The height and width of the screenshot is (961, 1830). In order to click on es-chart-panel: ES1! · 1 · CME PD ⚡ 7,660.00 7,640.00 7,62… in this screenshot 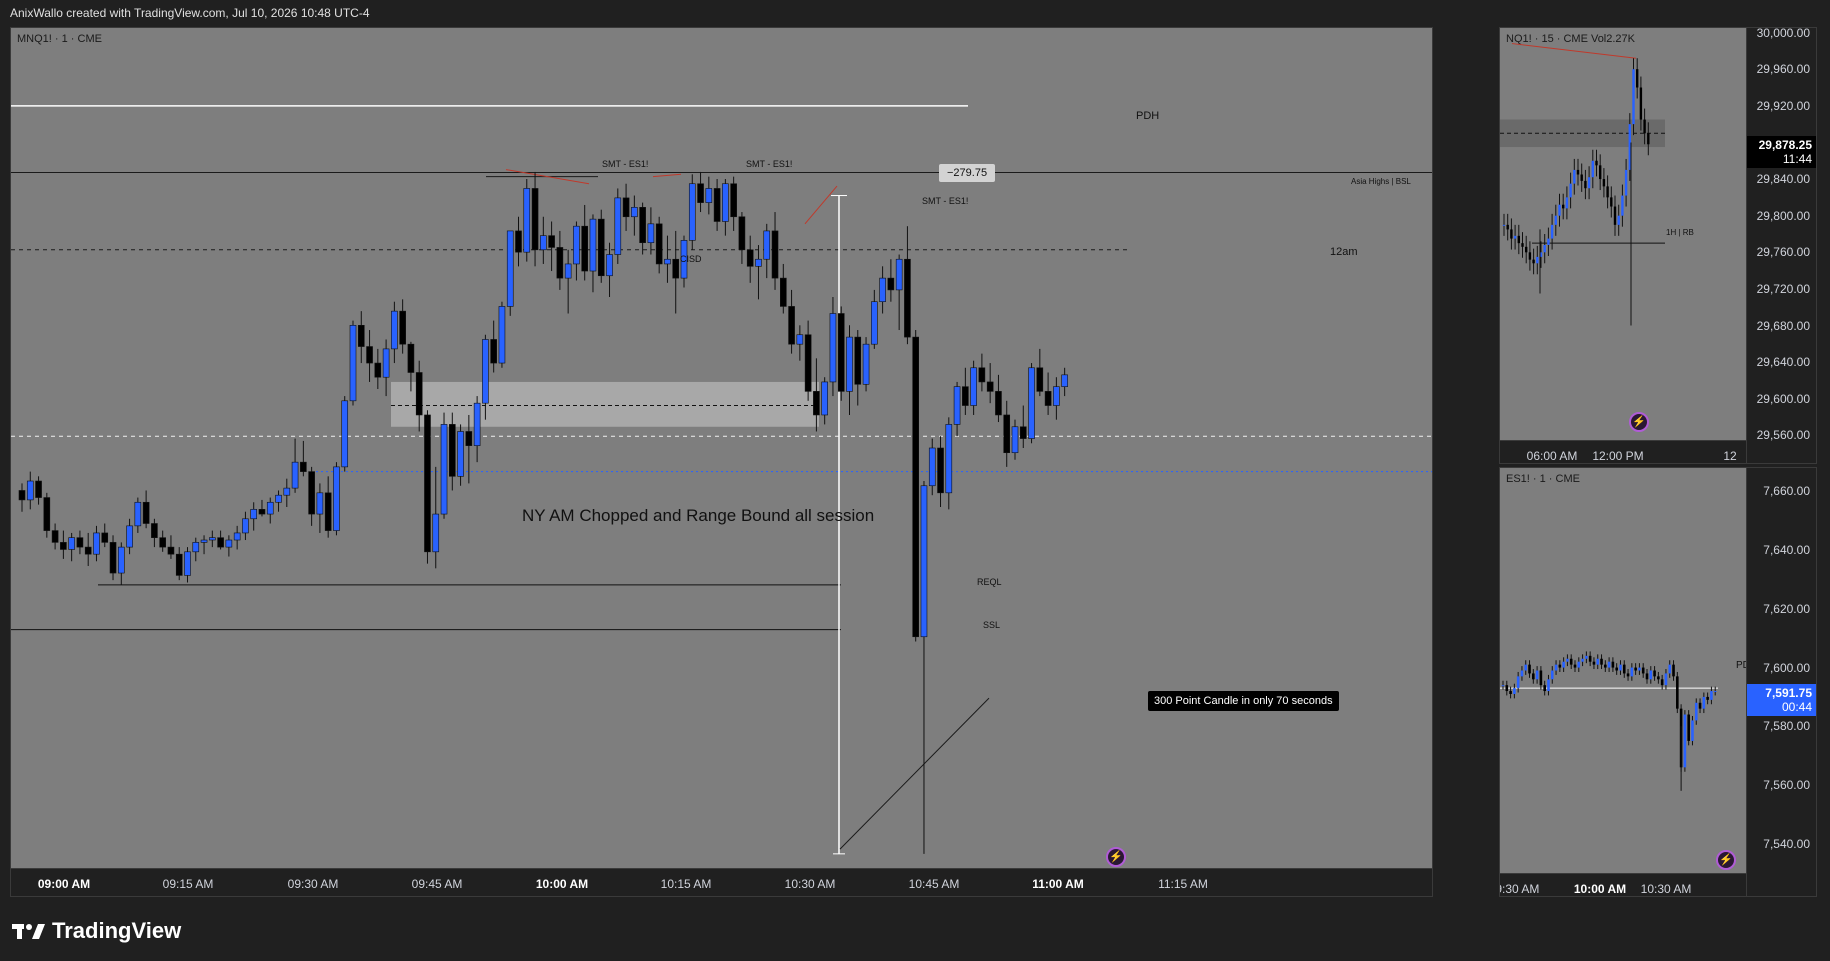, I will do `click(1658, 682)`.